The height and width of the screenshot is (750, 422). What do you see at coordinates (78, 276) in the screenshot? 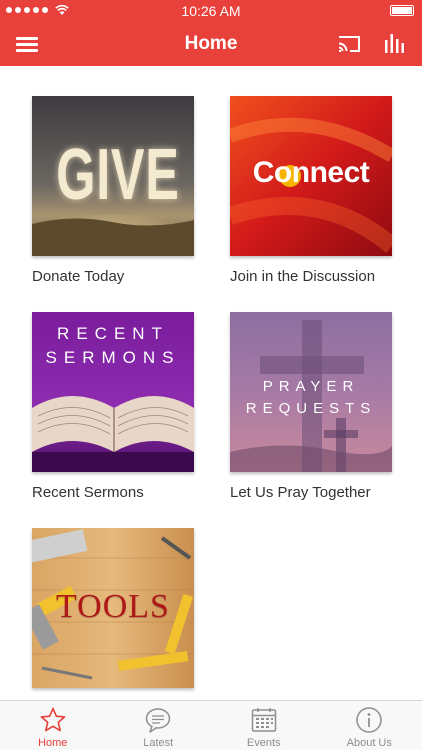
I see `tile-label: Donate Today` at bounding box center [78, 276].